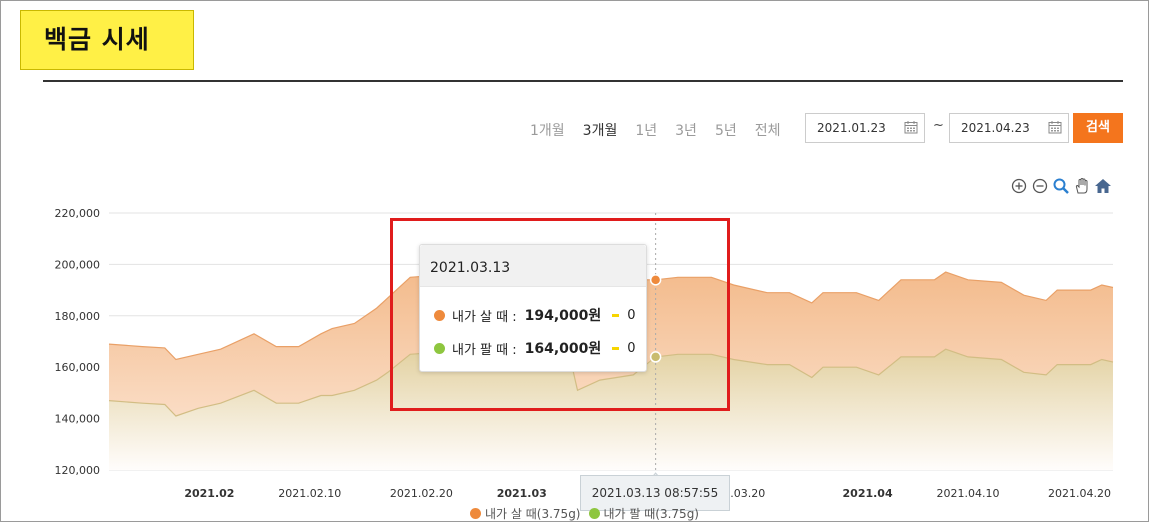  What do you see at coordinates (1098, 128) in the screenshot?
I see `search-button: 검색` at bounding box center [1098, 128].